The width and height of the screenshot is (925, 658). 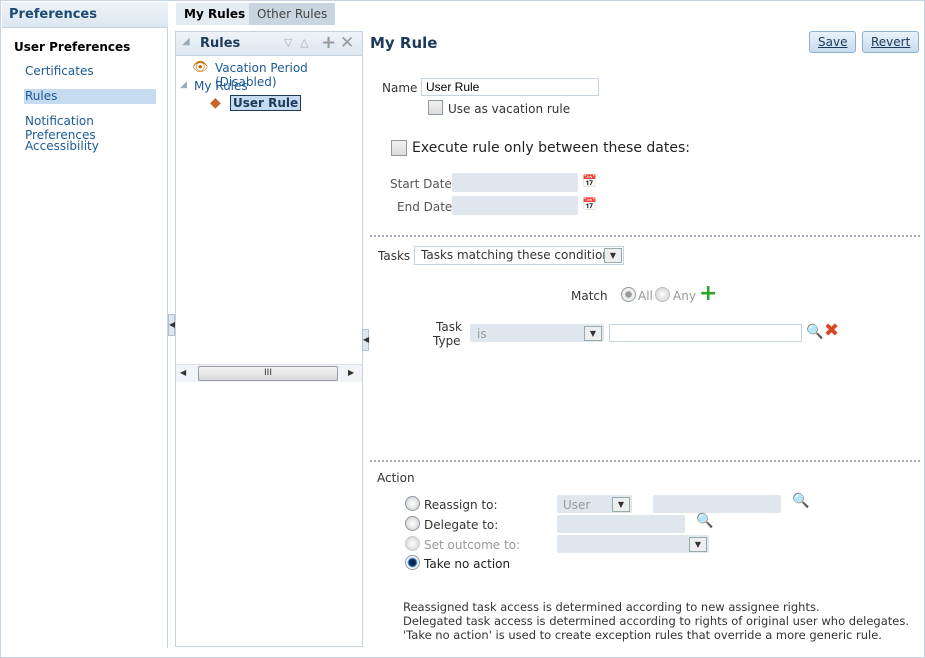 What do you see at coordinates (394, 256) in the screenshot?
I see `tasks-label: Tasks` at bounding box center [394, 256].